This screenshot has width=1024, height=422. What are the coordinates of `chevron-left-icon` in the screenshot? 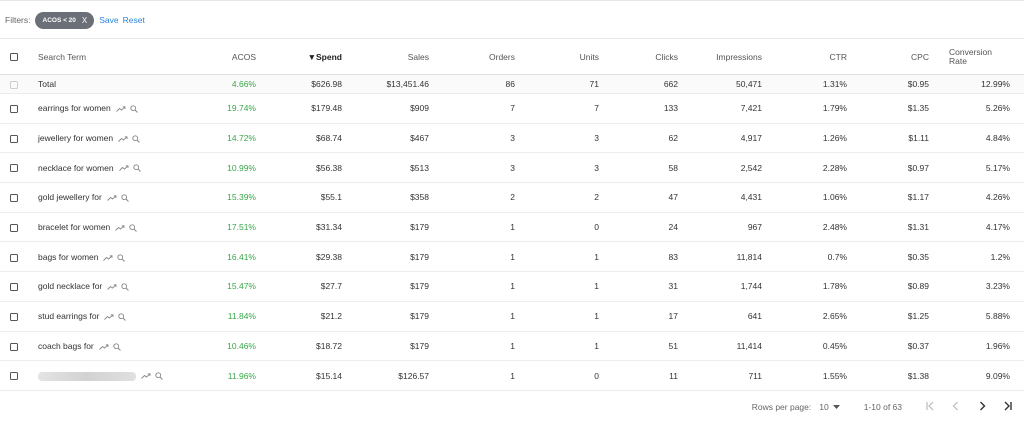 It's located at (956, 407).